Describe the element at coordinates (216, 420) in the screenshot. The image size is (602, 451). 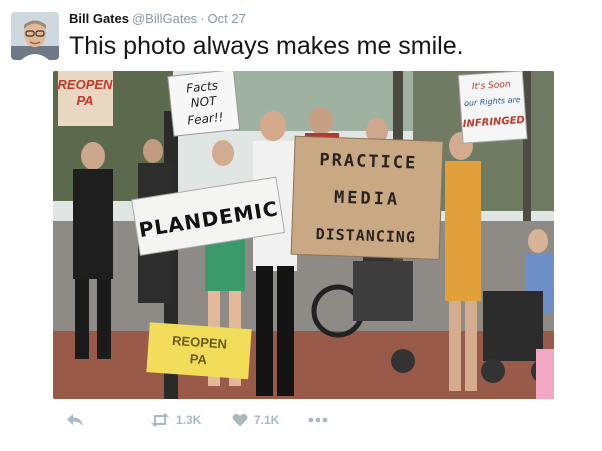
I see `tweet-actions: 1.3K 7.1K` at that location.